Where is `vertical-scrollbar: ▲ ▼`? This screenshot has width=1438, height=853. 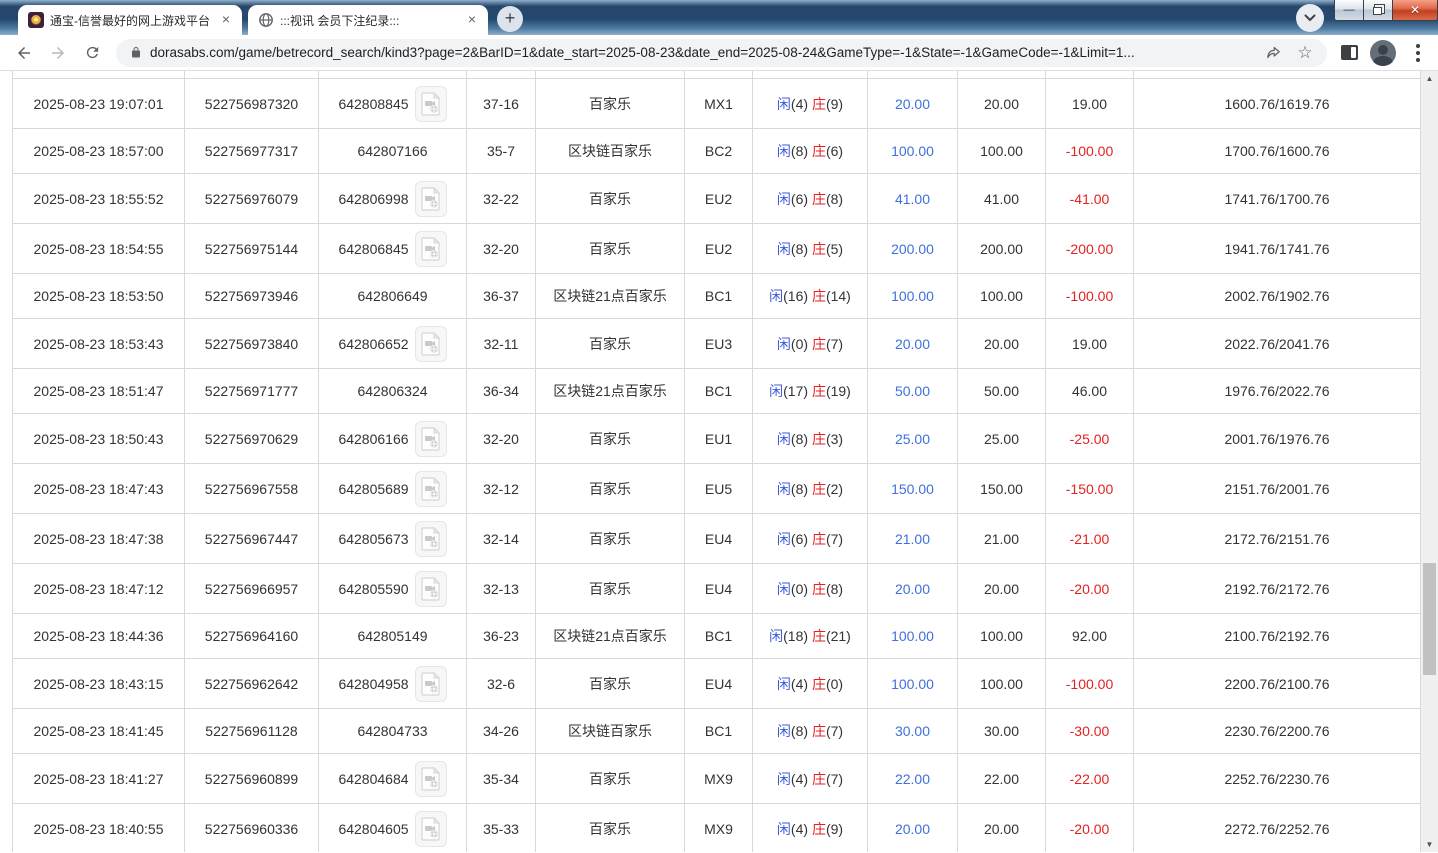
vertical-scrollbar: ▲ ▼ is located at coordinates (1429, 461).